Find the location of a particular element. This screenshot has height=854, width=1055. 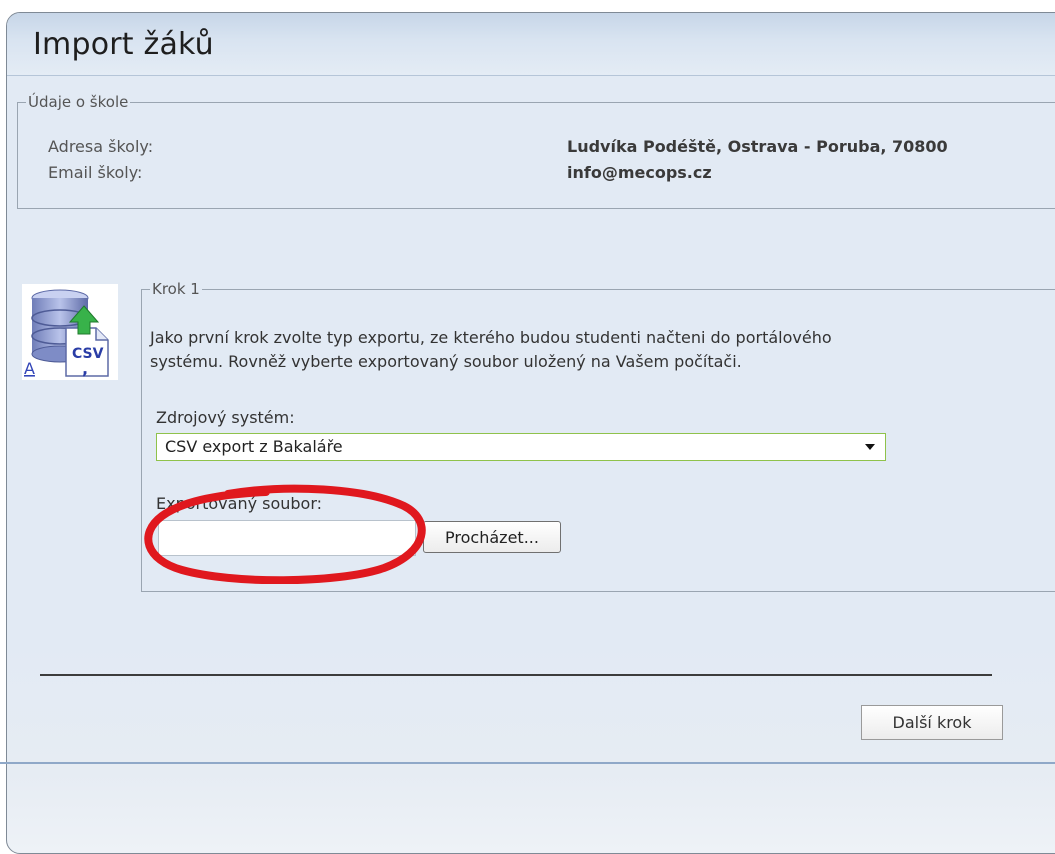

step1-legend: Krok 1 is located at coordinates (176, 289).